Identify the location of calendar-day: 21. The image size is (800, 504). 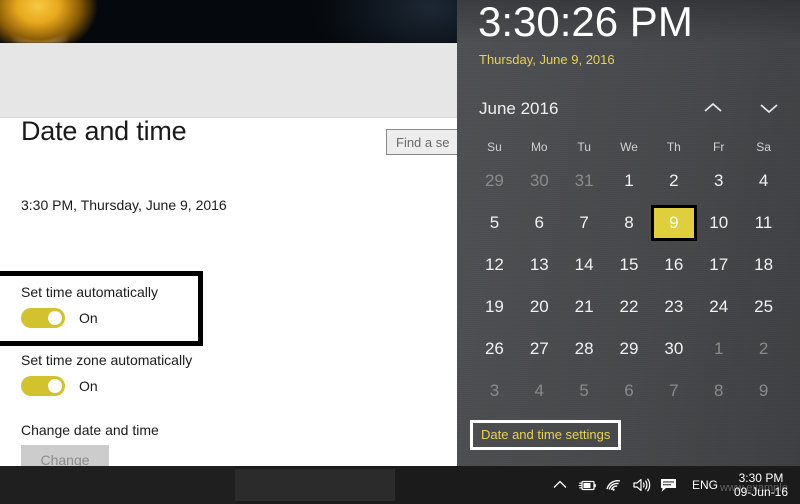
(584, 307).